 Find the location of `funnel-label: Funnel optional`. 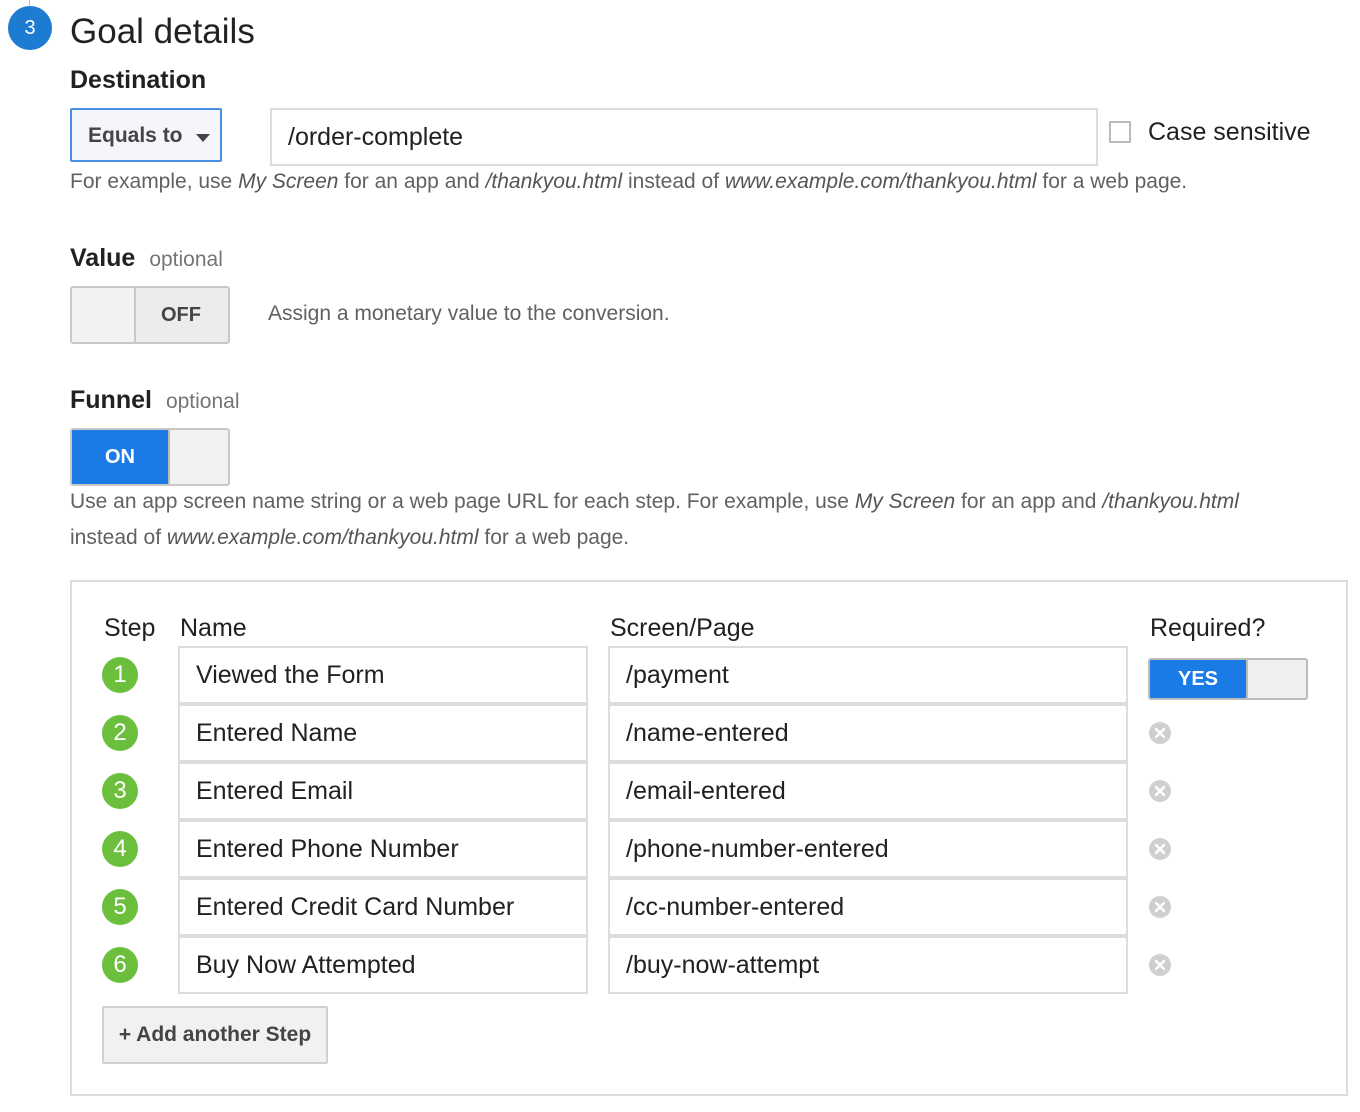

funnel-label: Funnel optional is located at coordinates (155, 400).